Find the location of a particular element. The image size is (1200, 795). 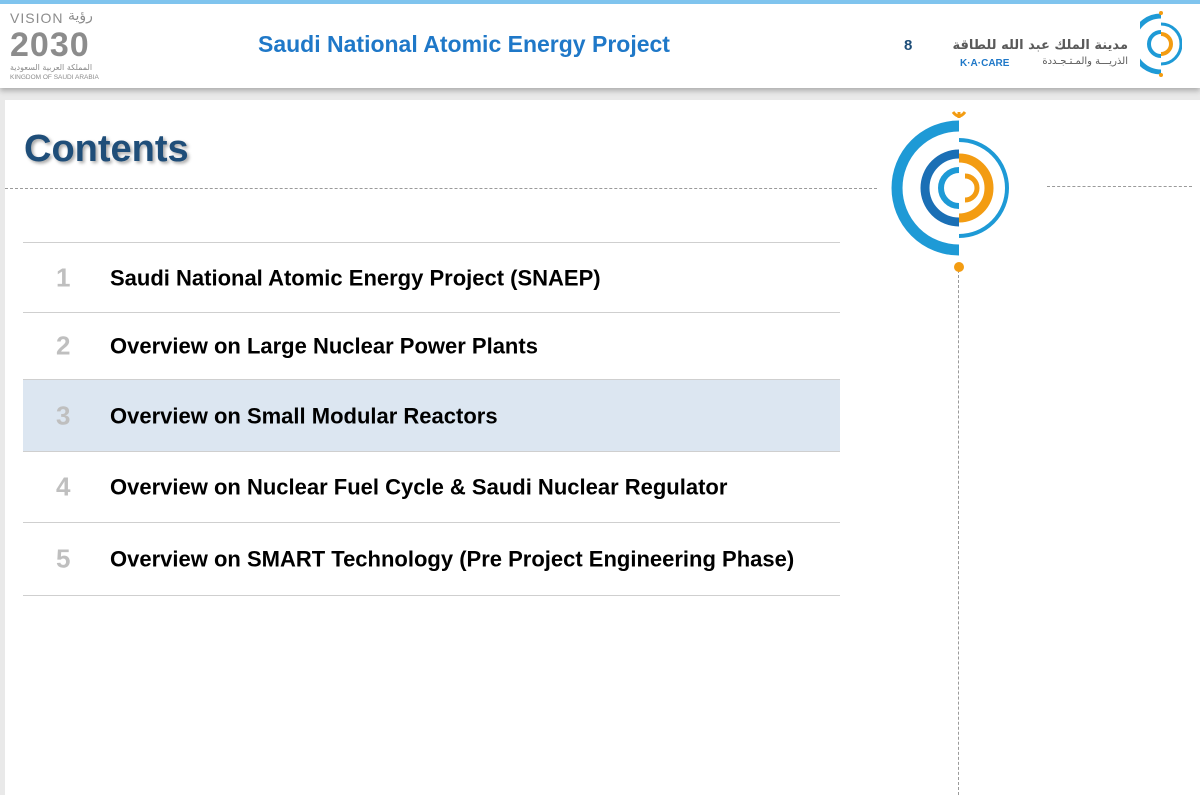

dashed-divider-right is located at coordinates (1119, 186).